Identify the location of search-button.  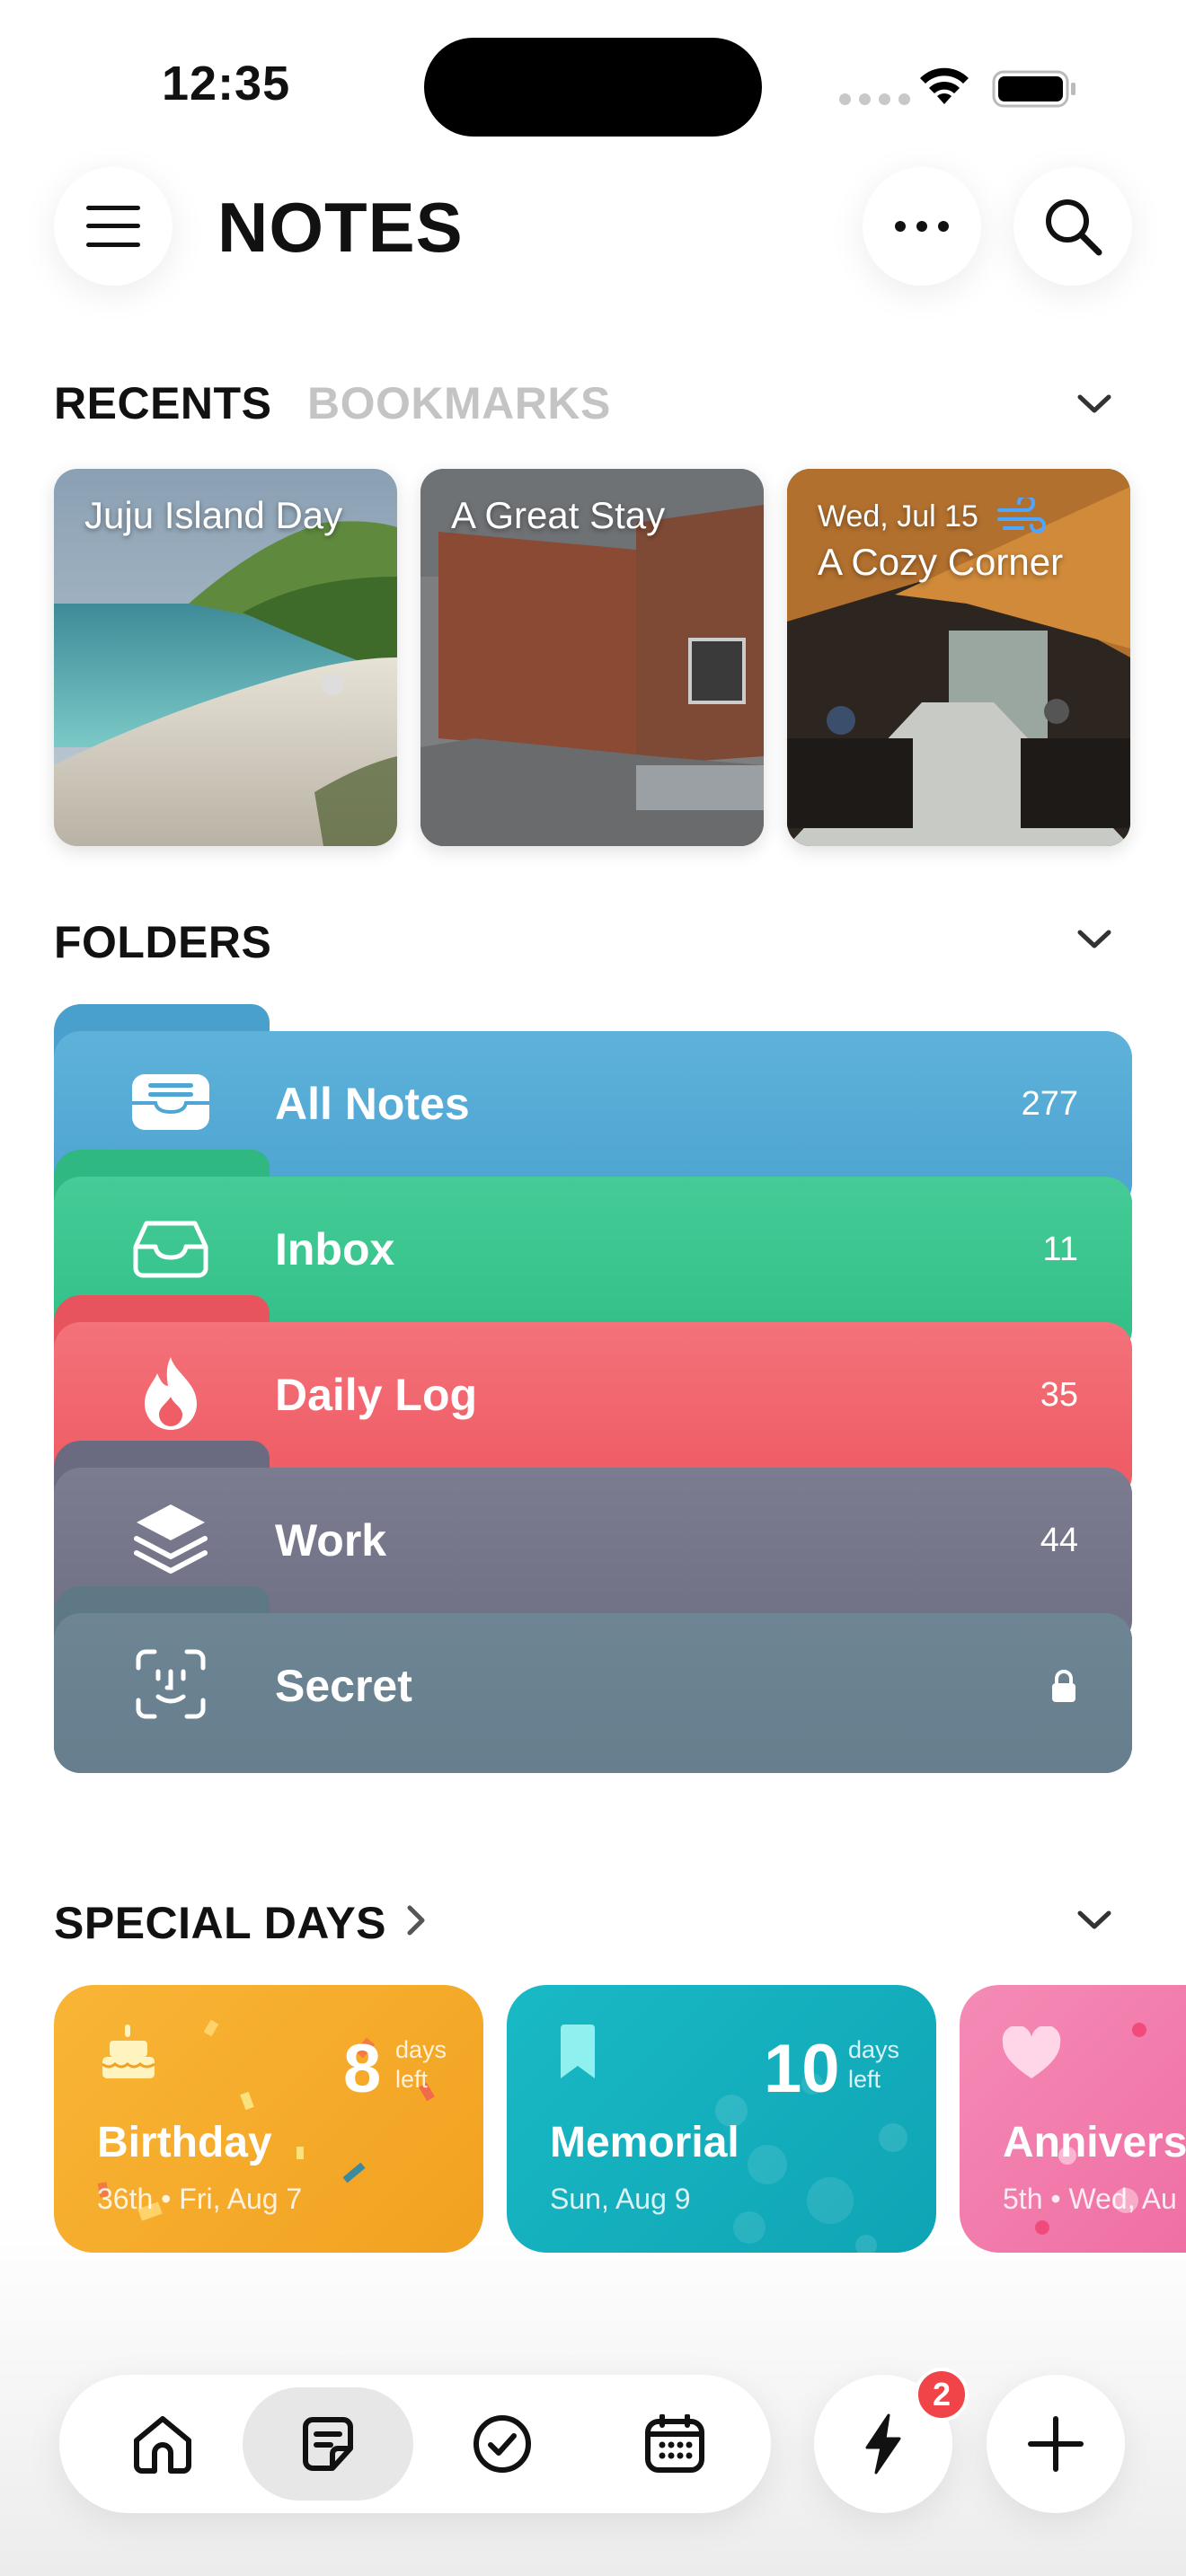
(1072, 226).